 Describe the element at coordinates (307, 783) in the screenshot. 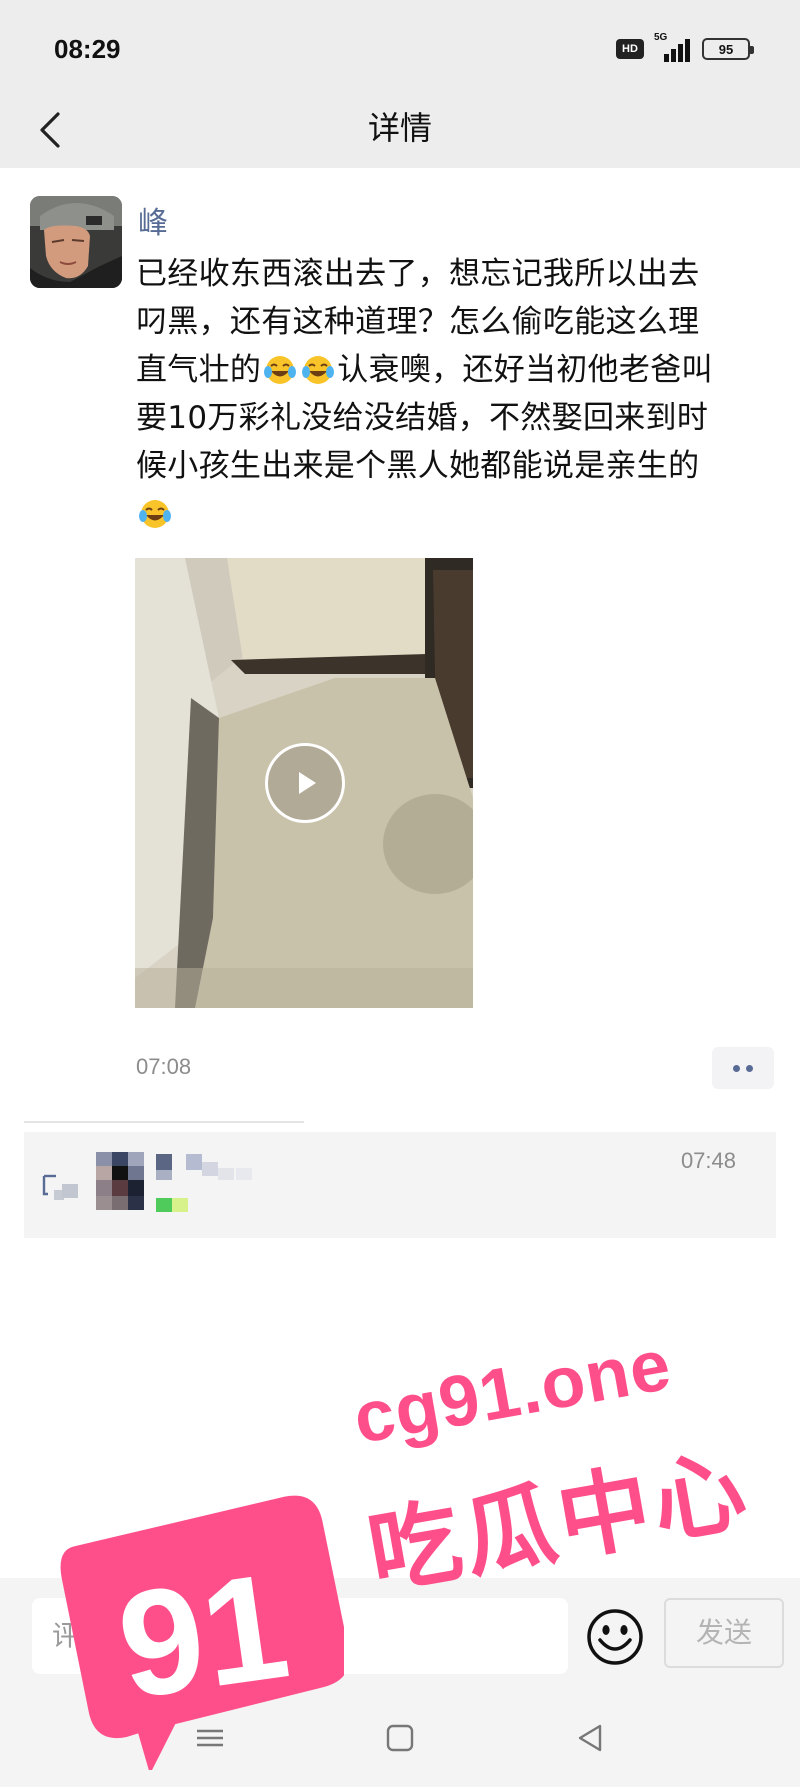

I see `play-icon` at that location.